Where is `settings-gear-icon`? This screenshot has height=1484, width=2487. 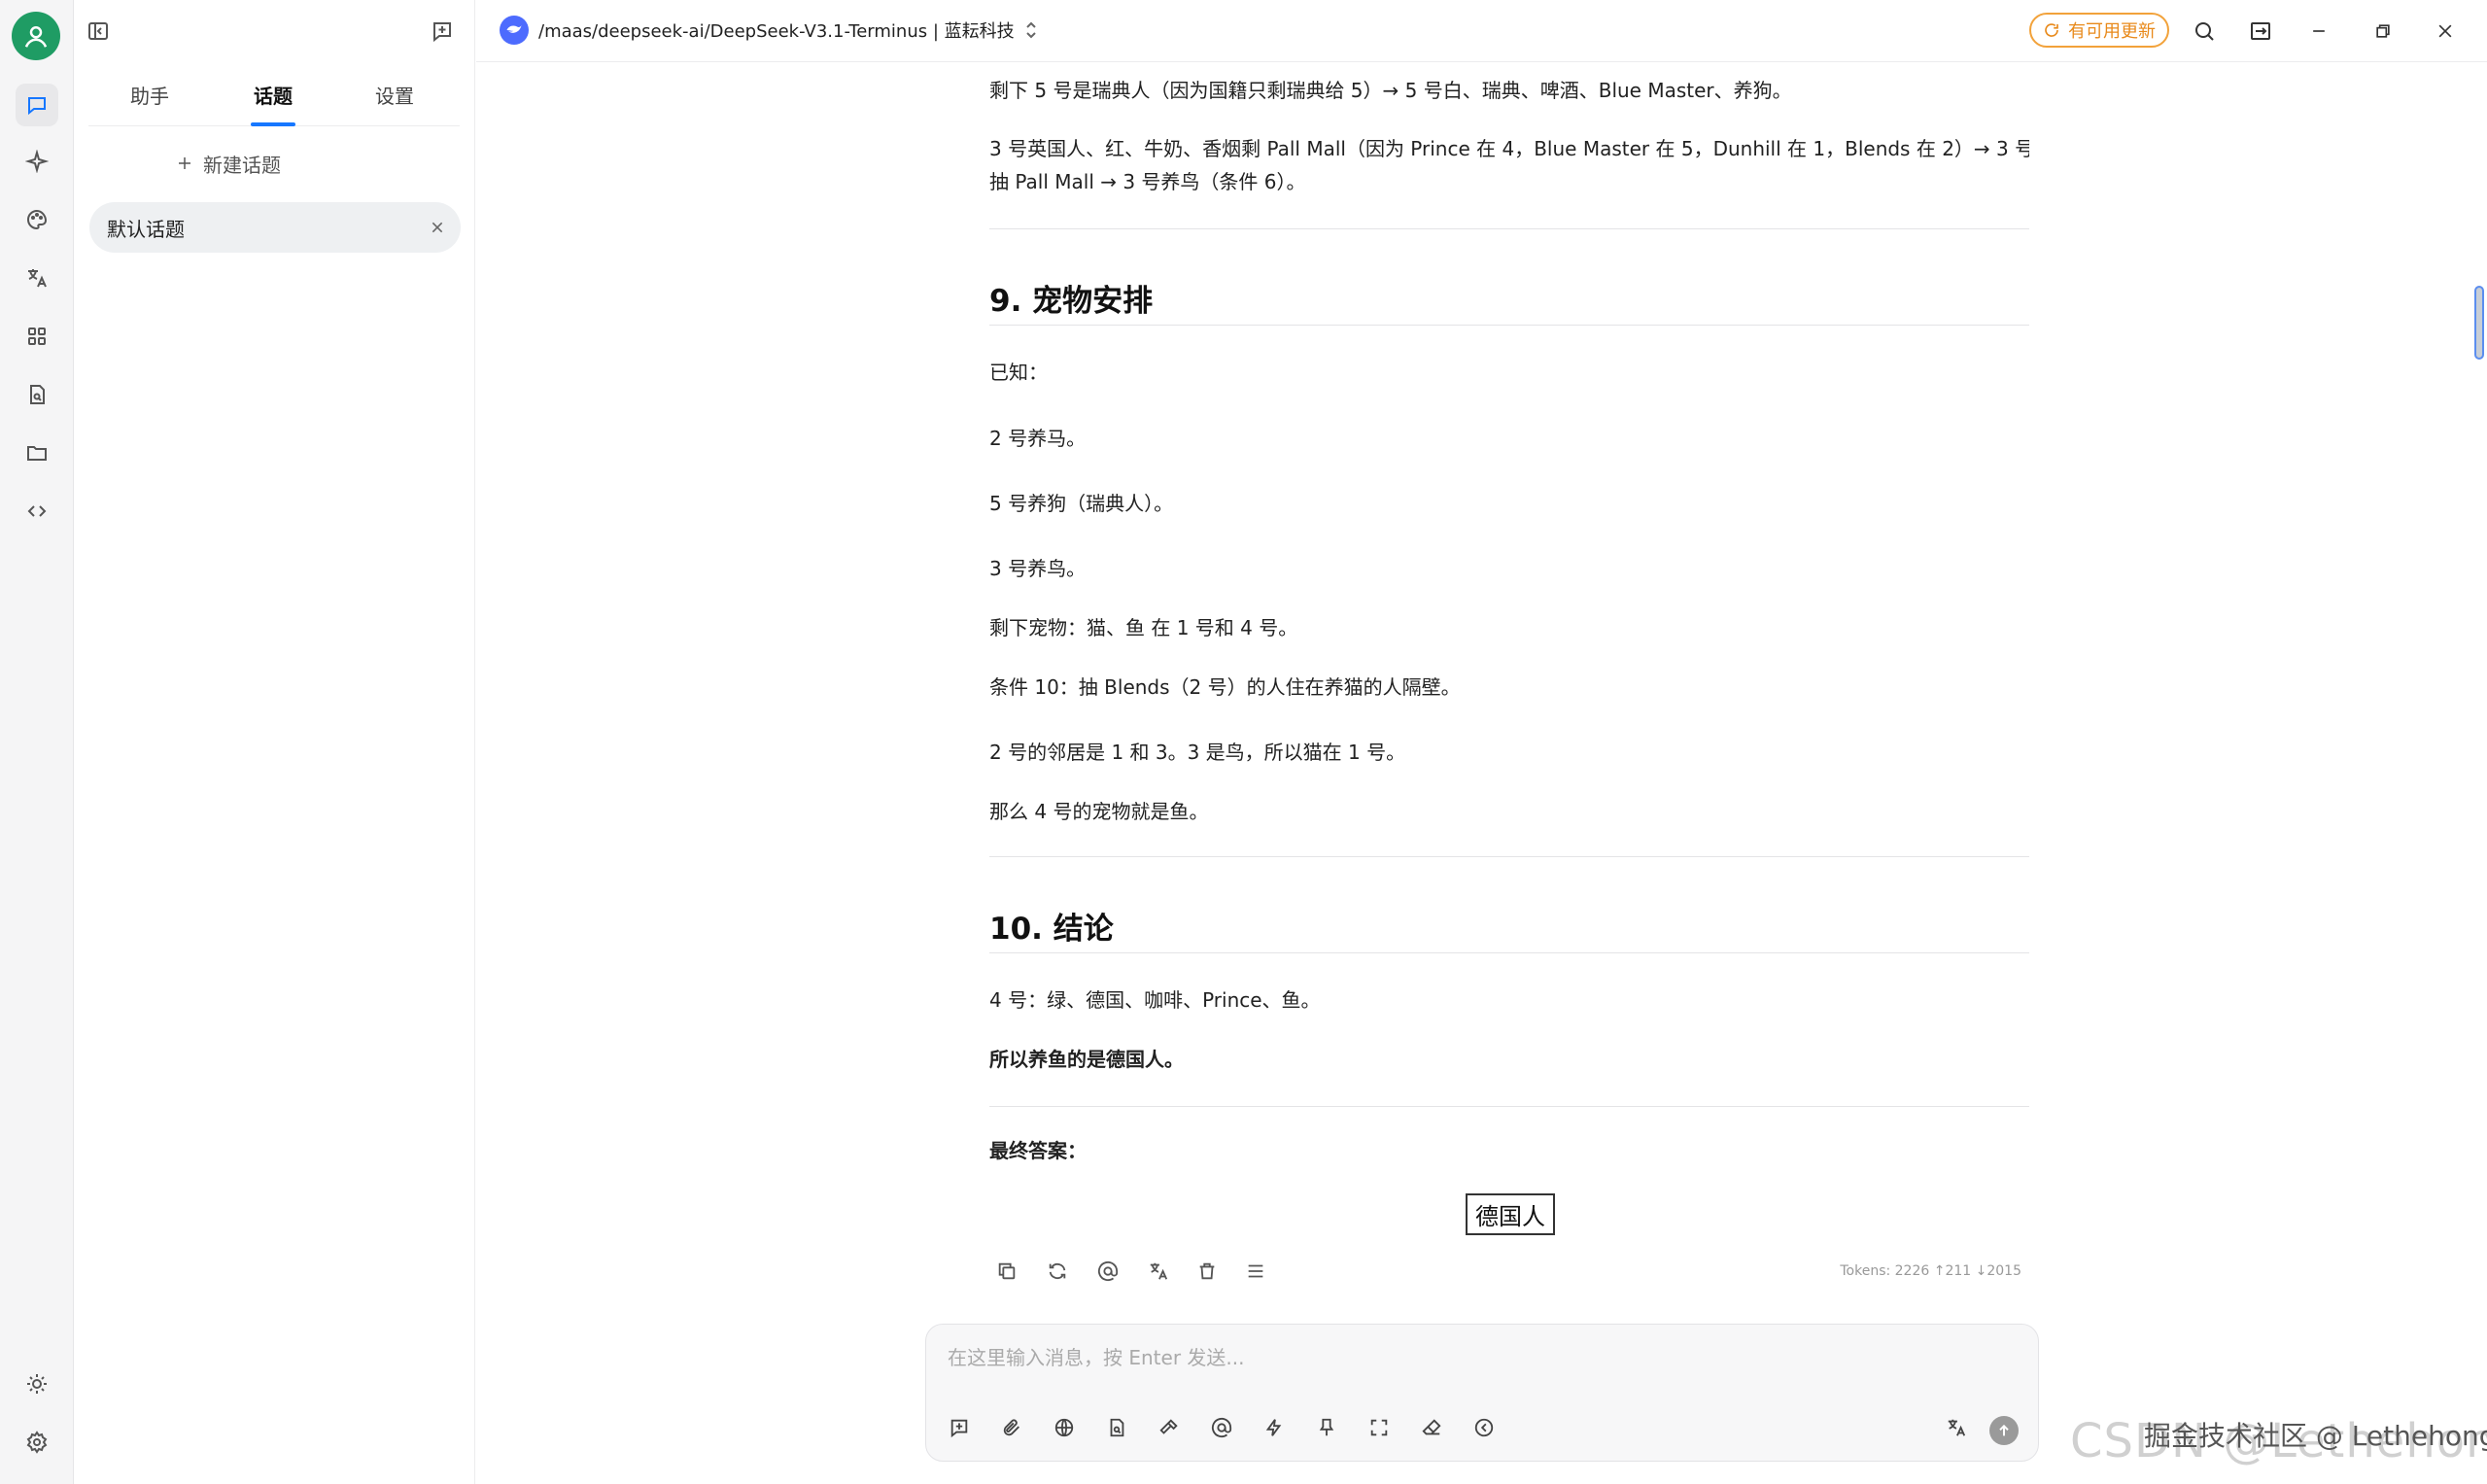
settings-gear-icon is located at coordinates (37, 1442).